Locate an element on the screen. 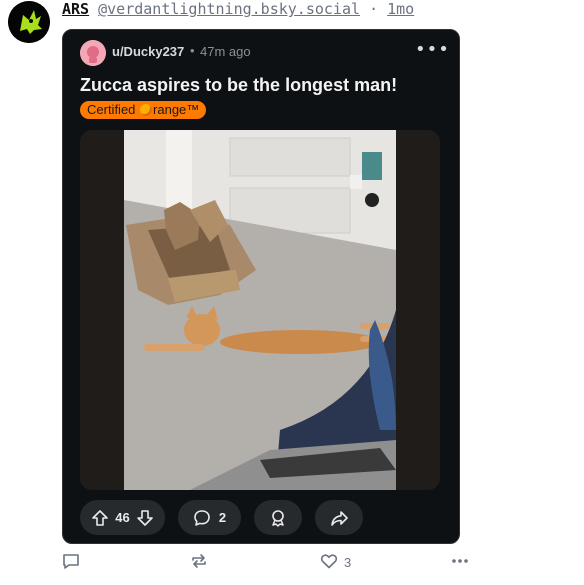  upvote-icon is located at coordinates (100, 518).